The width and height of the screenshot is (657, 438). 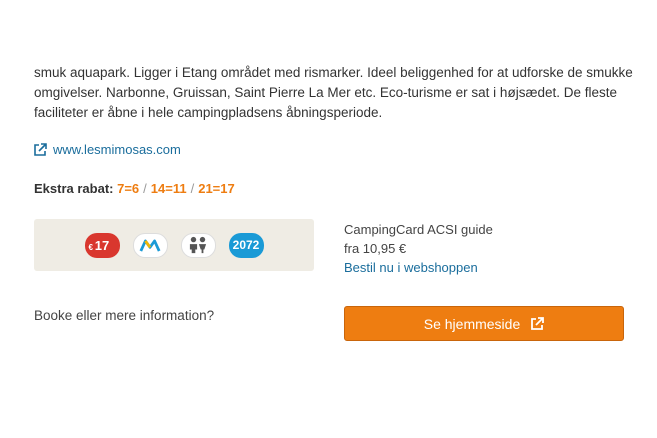 I want to click on webshop-link: Bestil nu i webshoppen, so click(x=418, y=267).